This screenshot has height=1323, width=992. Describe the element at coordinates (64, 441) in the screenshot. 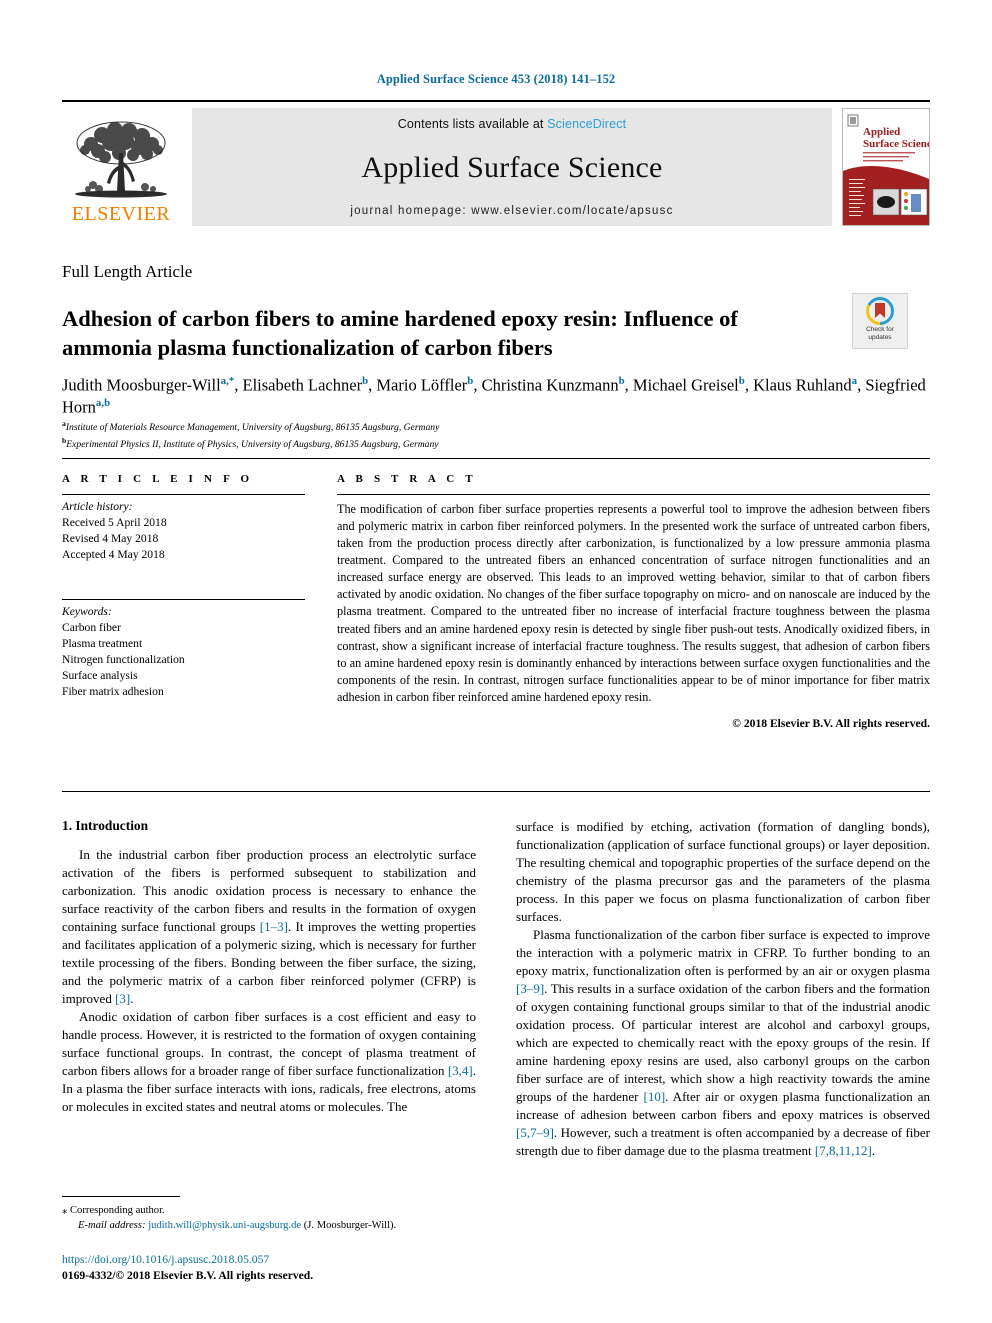

I see `affiliation-marker: b` at that location.